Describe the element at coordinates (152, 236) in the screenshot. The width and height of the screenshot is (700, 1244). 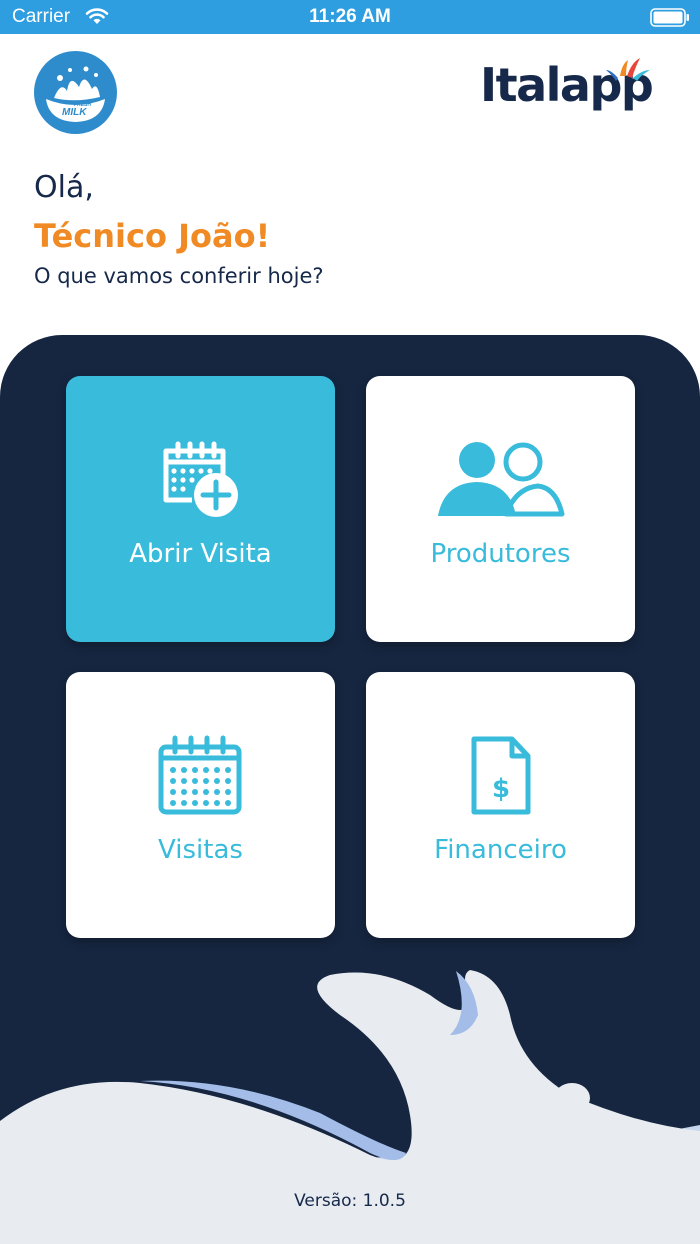
I see `user-name: Técnico João!` at that location.